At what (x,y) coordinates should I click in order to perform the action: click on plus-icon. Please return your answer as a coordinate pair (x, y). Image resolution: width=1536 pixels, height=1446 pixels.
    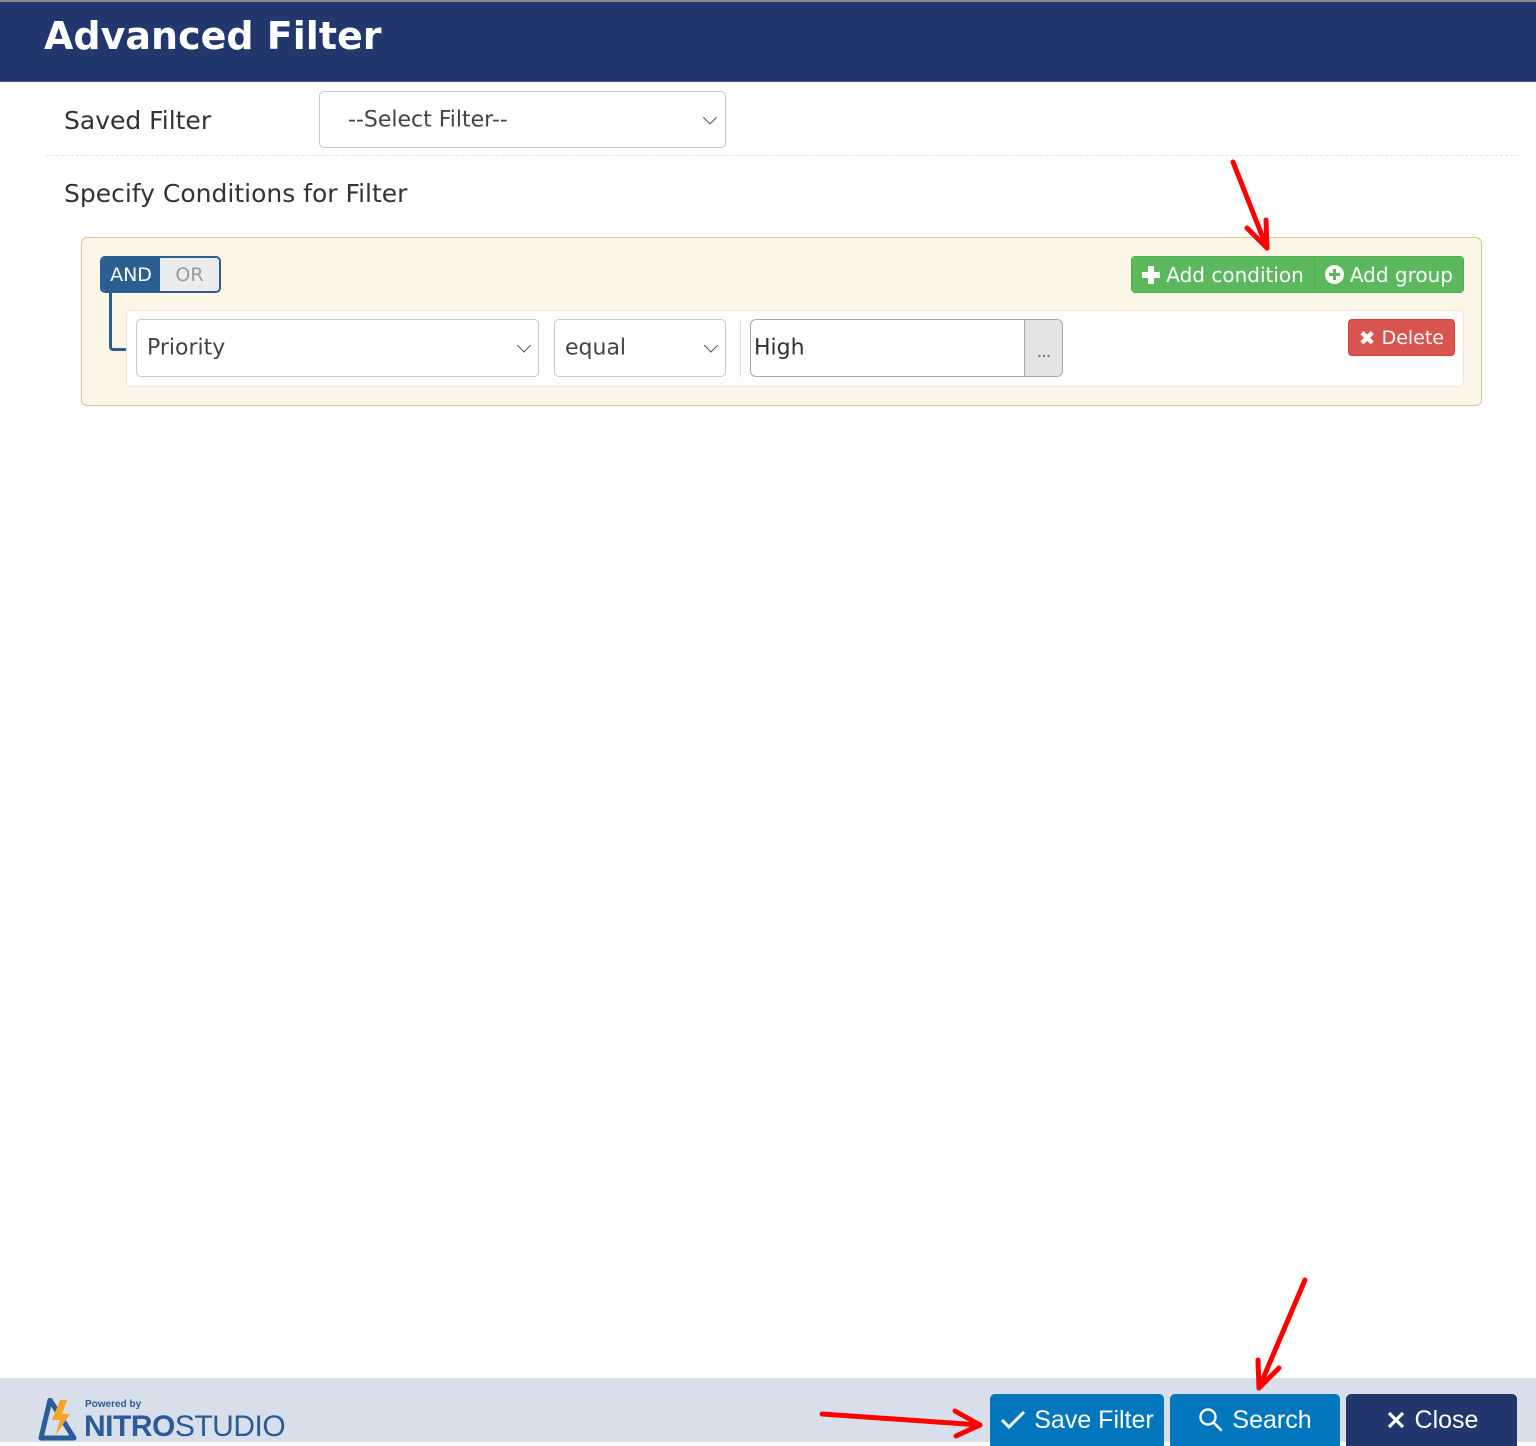
    Looking at the image, I should click on (1151, 274).